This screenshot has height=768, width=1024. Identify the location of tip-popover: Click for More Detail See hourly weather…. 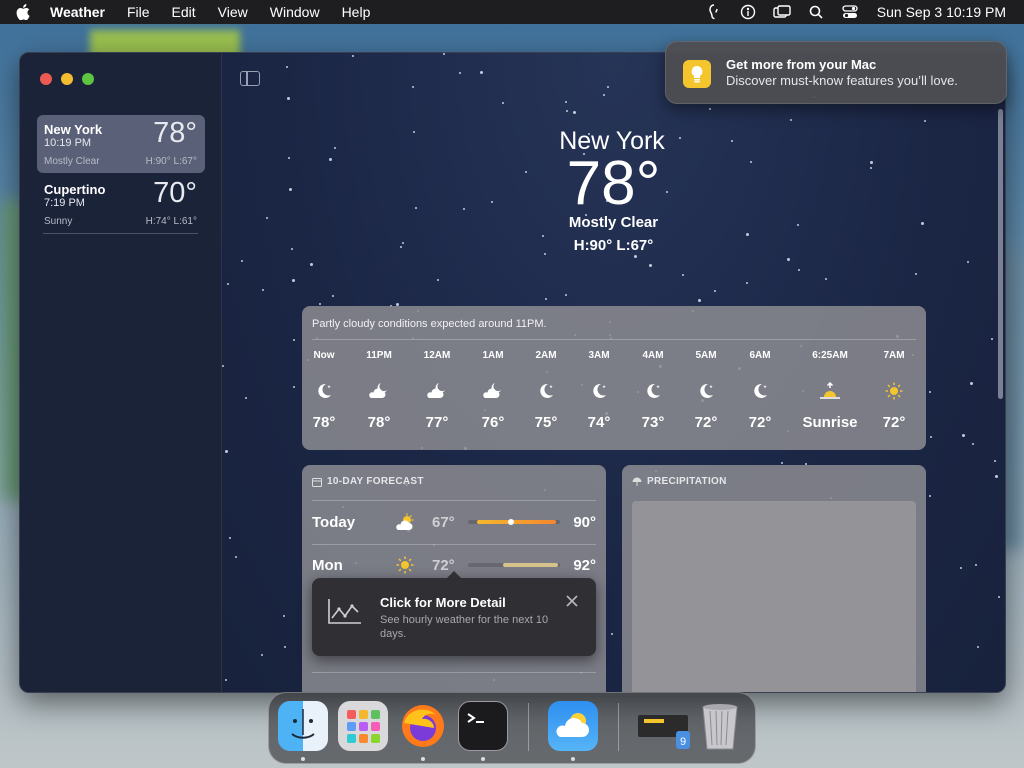
(454, 613).